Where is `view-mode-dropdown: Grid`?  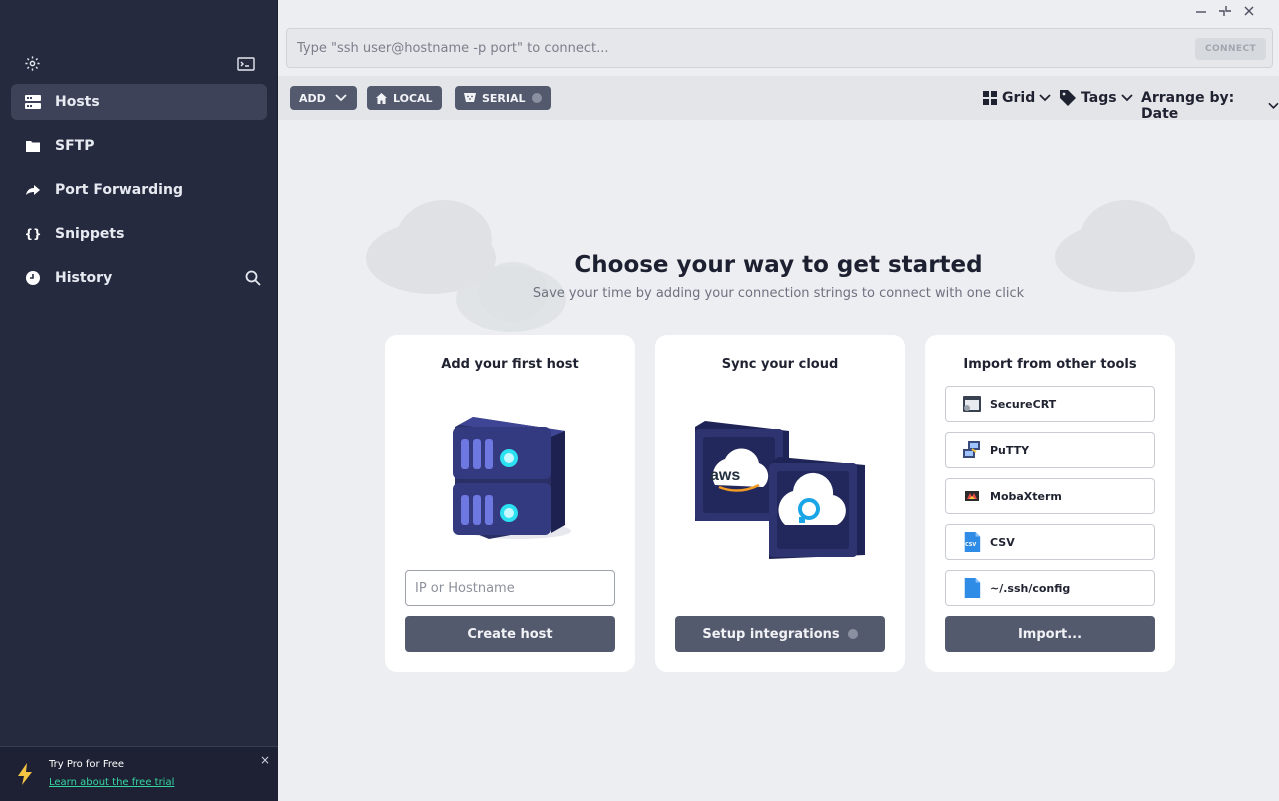
view-mode-dropdown: Grid is located at coordinates (1017, 98).